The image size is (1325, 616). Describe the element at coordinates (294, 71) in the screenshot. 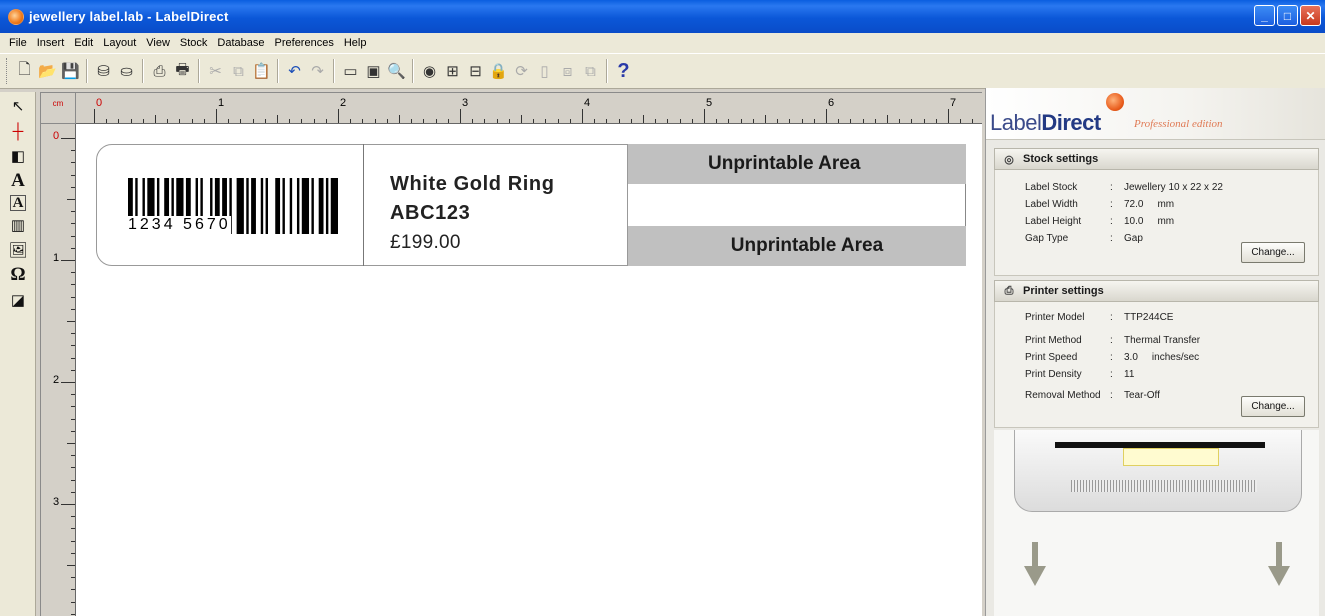

I see `undo-icon: ↶` at that location.